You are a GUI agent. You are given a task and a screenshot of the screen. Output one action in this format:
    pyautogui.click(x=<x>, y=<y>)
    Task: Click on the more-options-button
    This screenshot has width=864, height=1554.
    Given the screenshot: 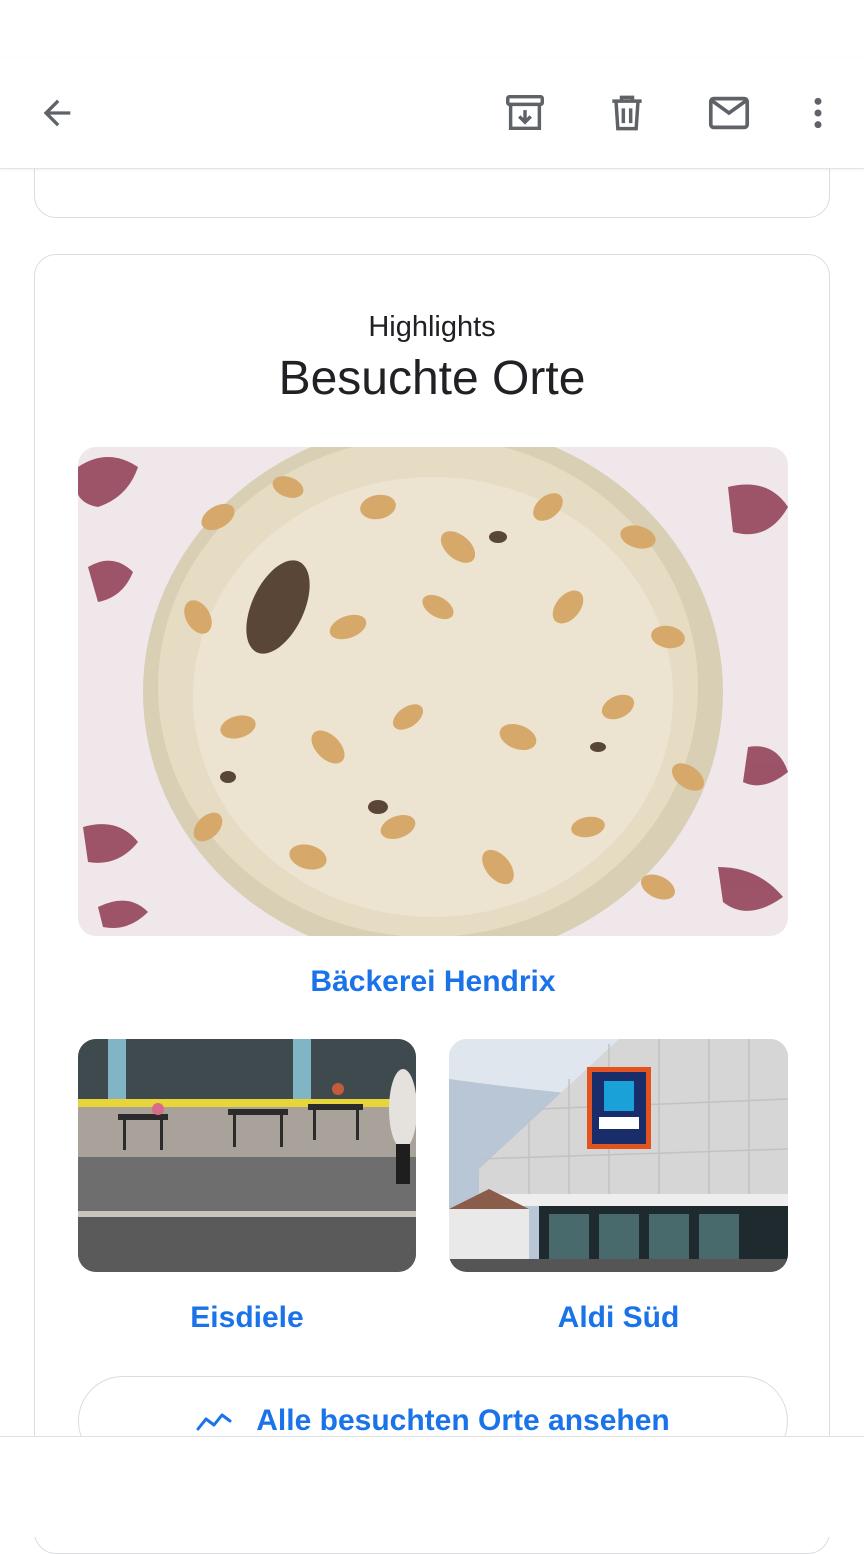 What is the action you would take?
    pyautogui.click(x=818, y=113)
    